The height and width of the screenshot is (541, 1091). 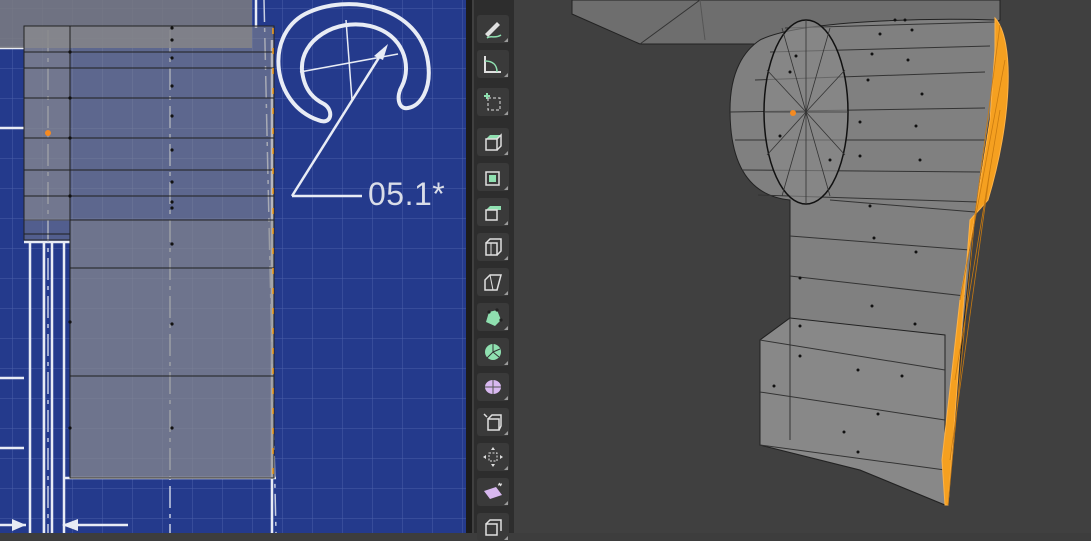 I want to click on extrude-region-icon, so click(x=493, y=142).